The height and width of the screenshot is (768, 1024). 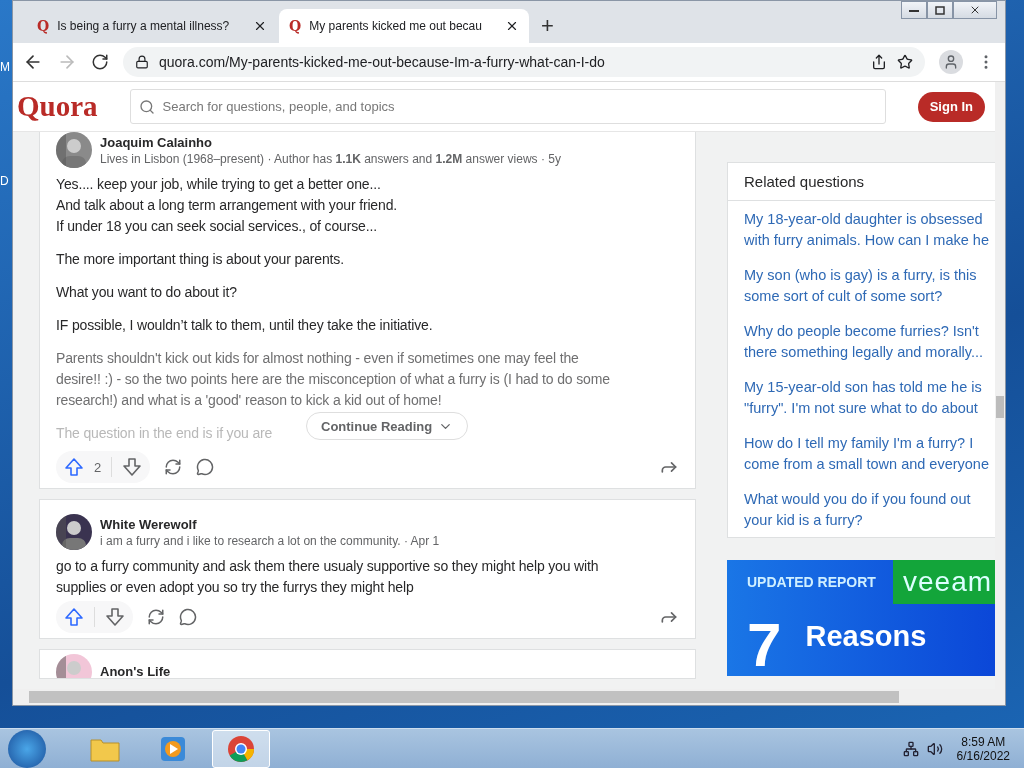 What do you see at coordinates (951, 106) in the screenshot?
I see `sign-in-button: Sign In` at bounding box center [951, 106].